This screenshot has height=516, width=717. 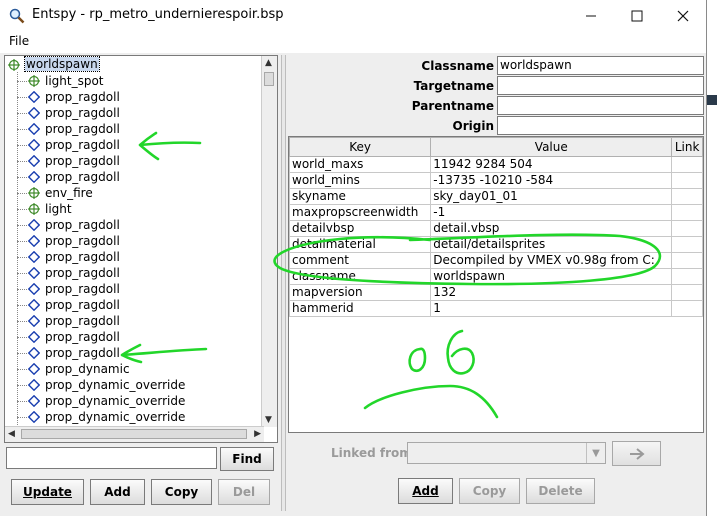 I want to click on table-row: detailvbsp detail.vbsp, so click(x=496, y=228).